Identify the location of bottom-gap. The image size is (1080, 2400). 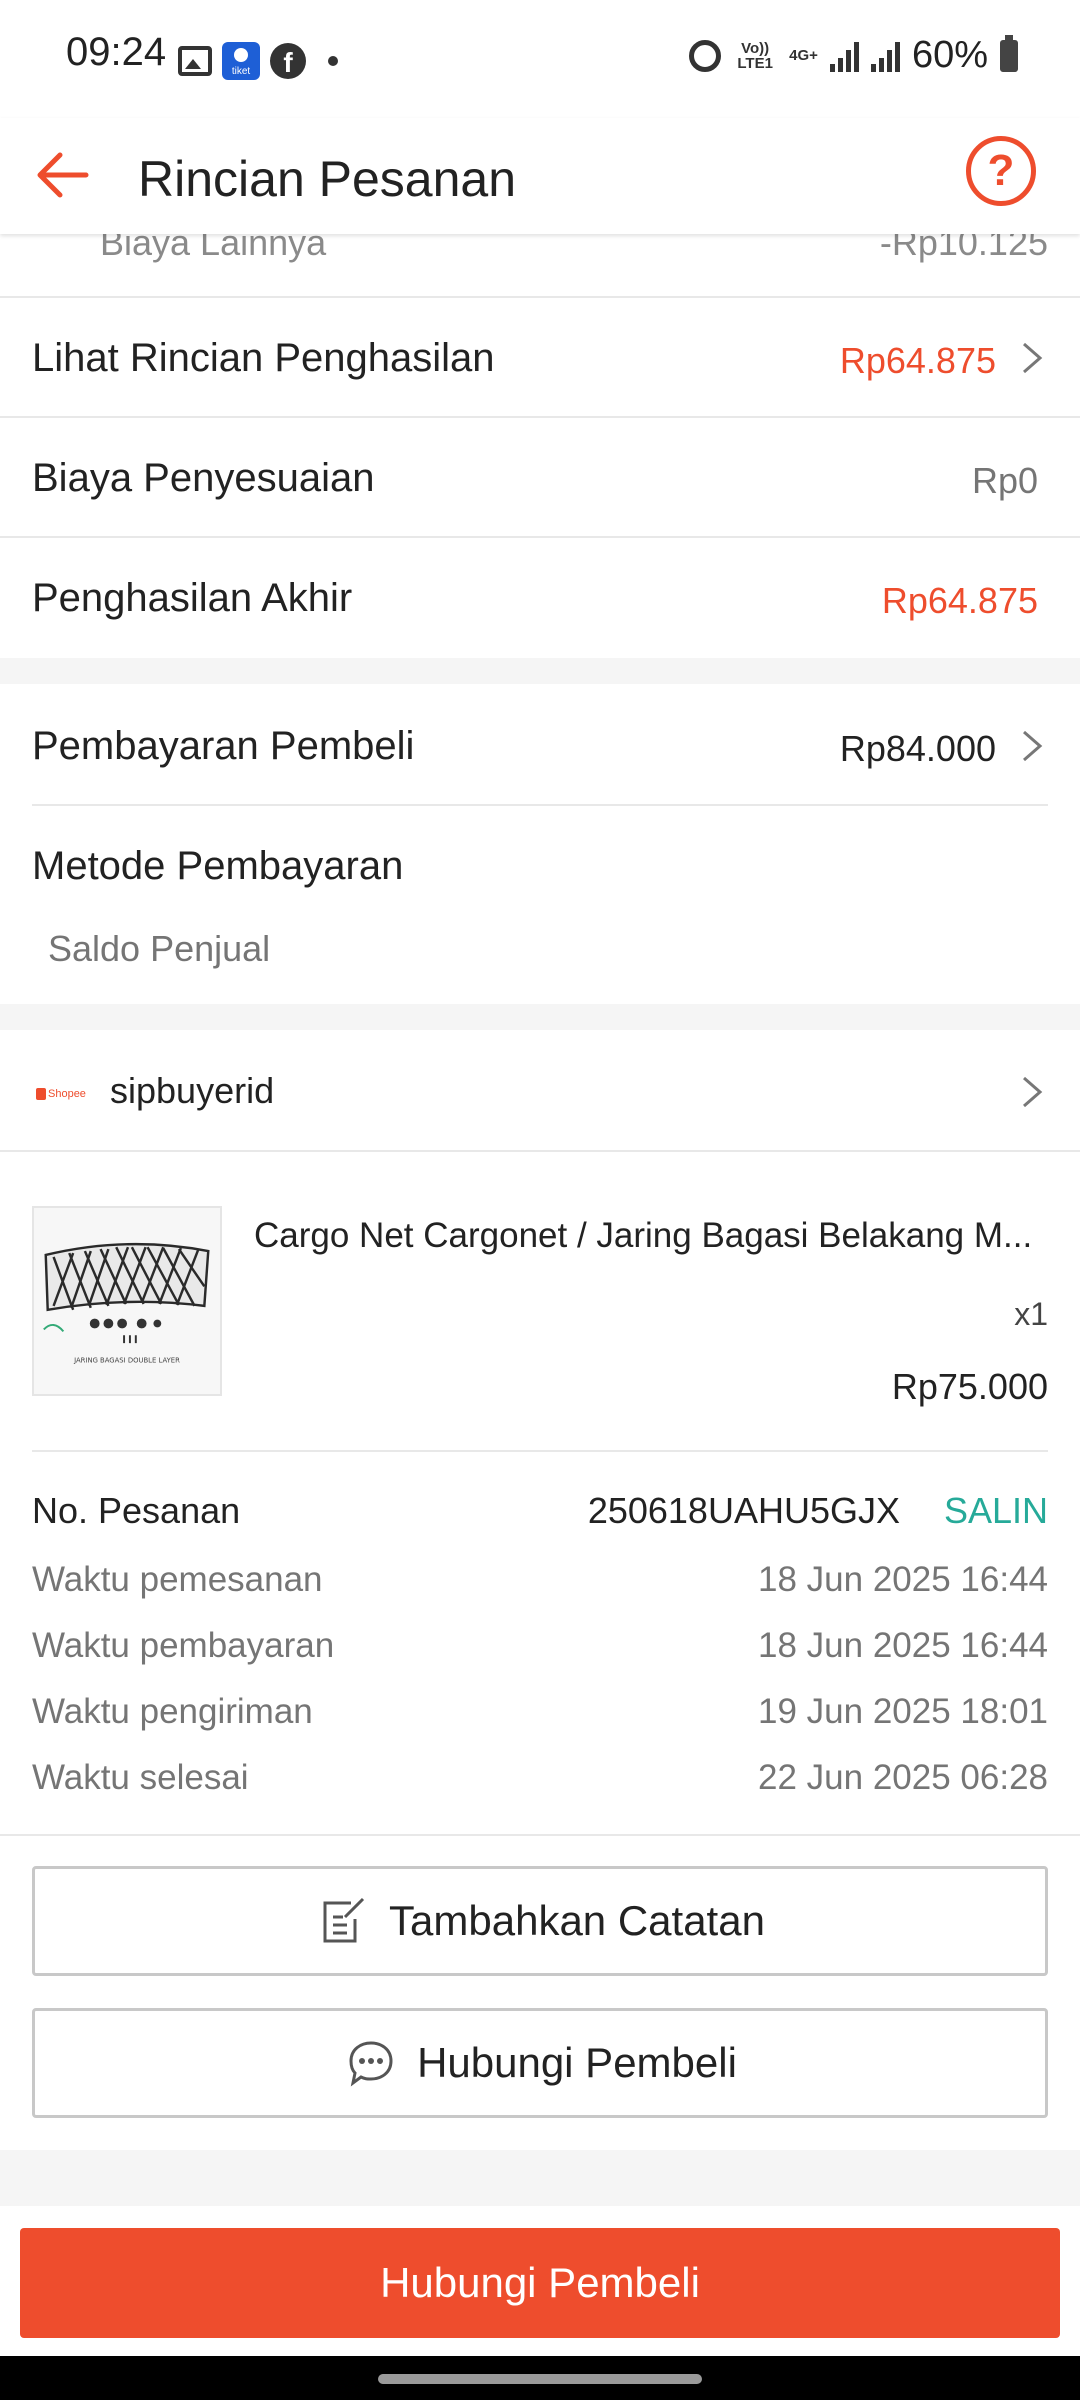
(540, 2178).